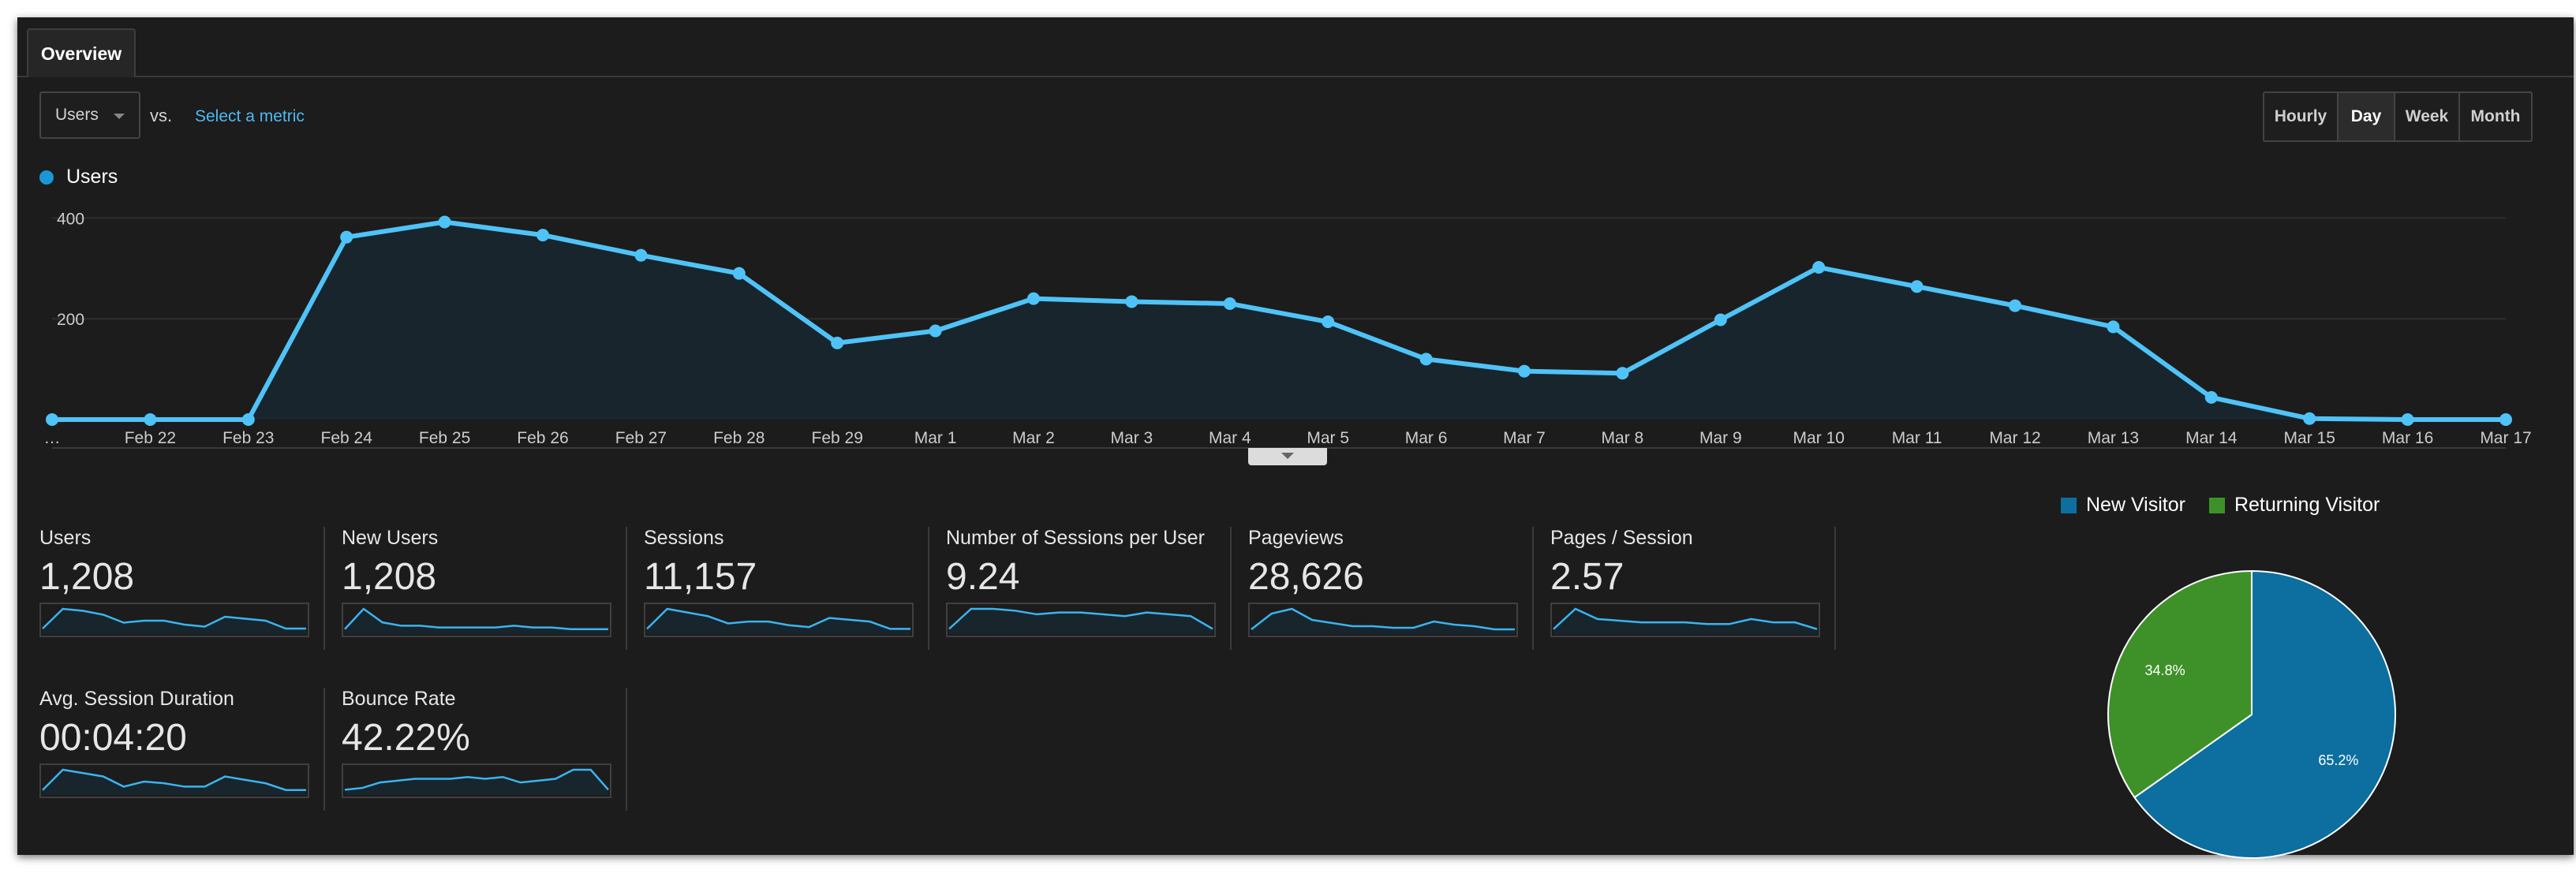  What do you see at coordinates (81, 53) in the screenshot?
I see `tab-overview: Overview` at bounding box center [81, 53].